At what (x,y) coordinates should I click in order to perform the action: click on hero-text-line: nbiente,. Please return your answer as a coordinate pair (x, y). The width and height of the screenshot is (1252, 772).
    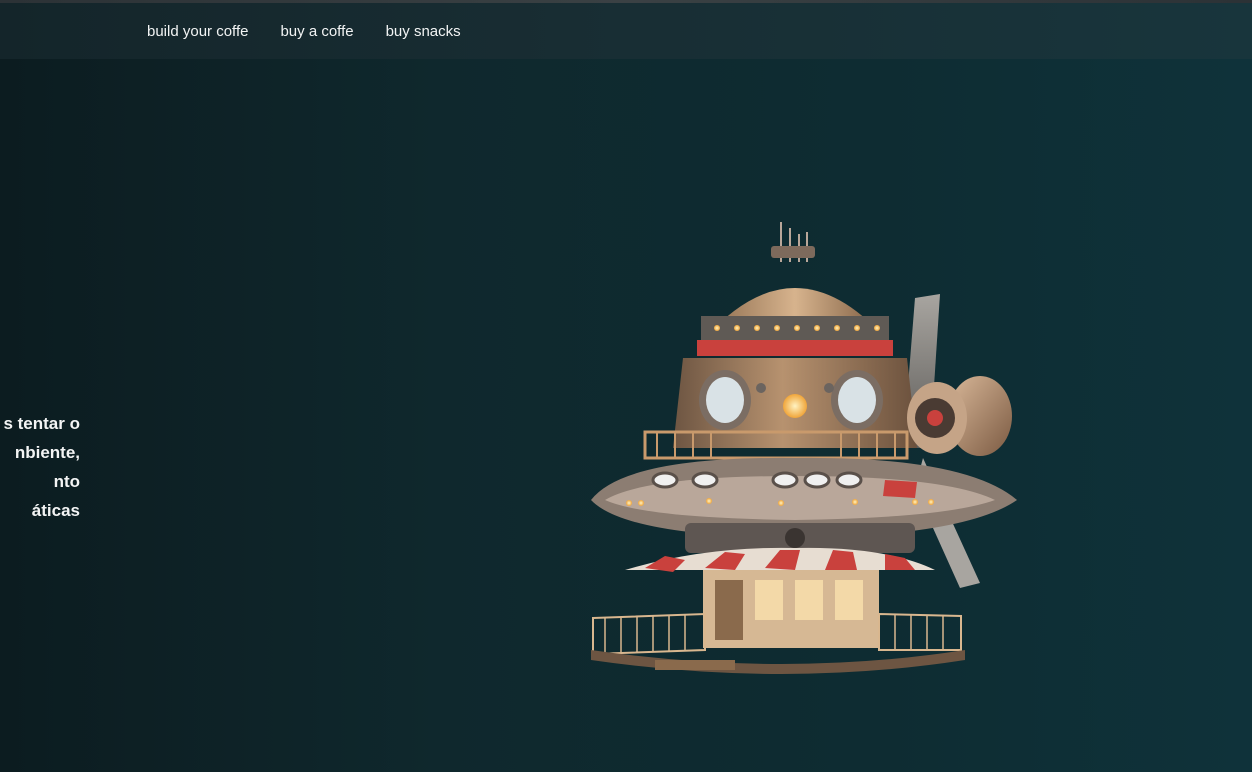
    Looking at the image, I should click on (47, 452).